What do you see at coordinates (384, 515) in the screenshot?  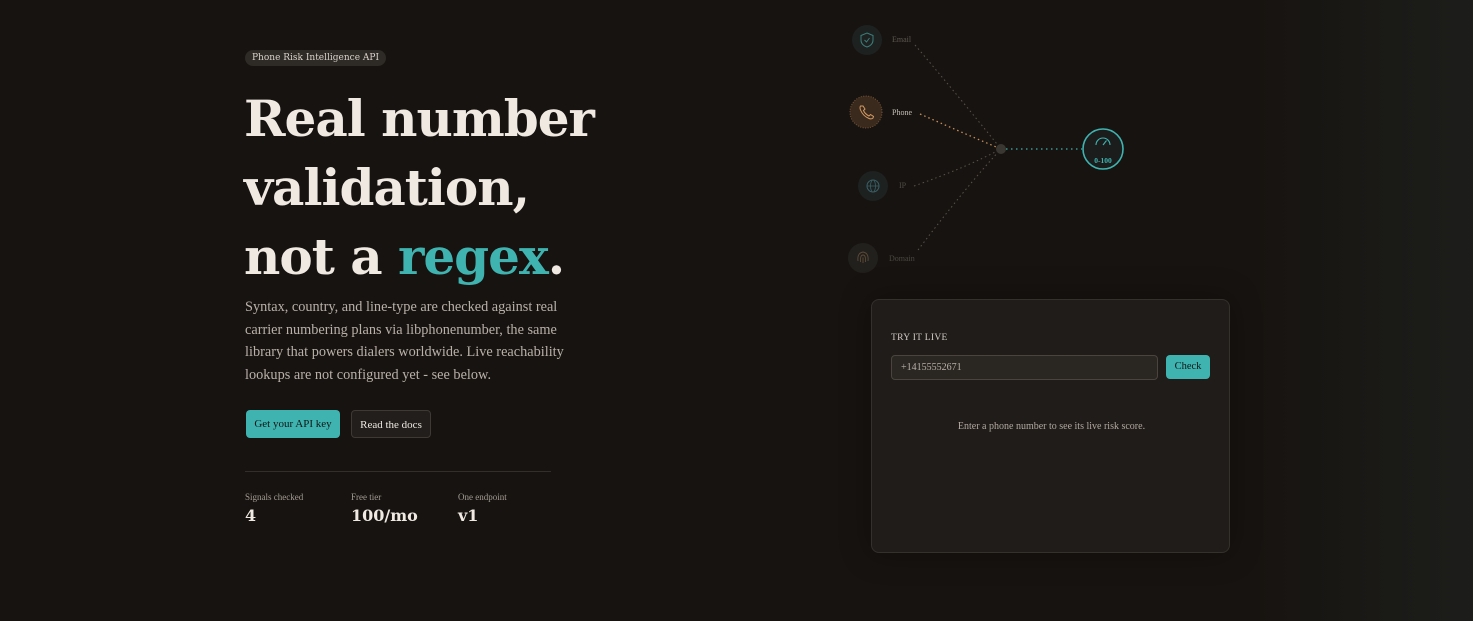 I see `stat-value: 100/mo` at bounding box center [384, 515].